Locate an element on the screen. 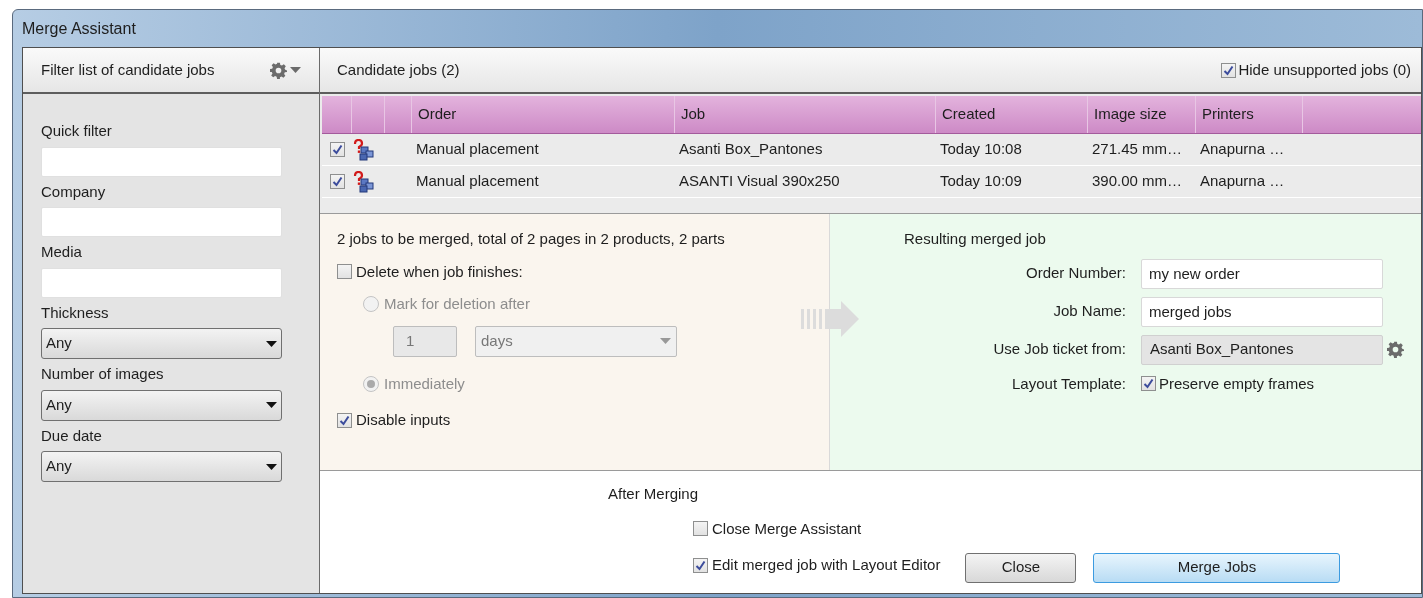  radio-label: Immediately is located at coordinates (424, 383).